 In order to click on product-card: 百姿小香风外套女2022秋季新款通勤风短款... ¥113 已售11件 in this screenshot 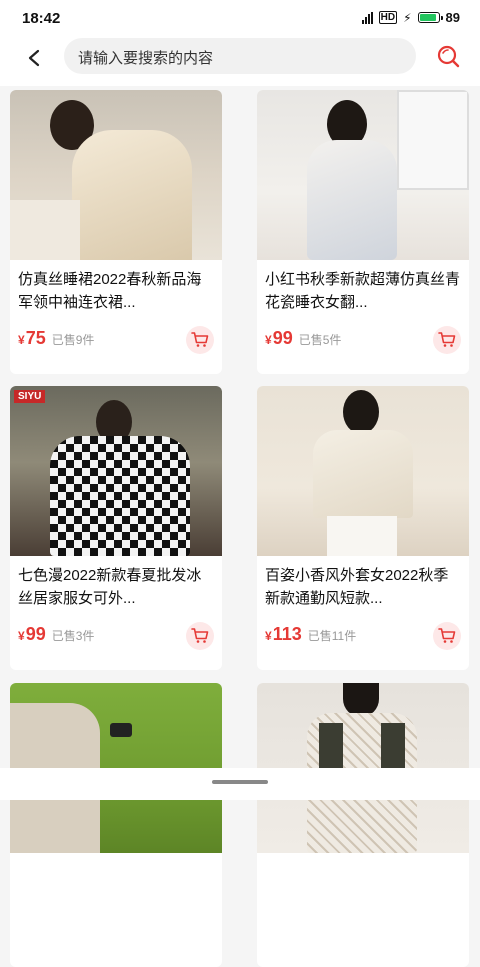, I will do `click(363, 528)`.